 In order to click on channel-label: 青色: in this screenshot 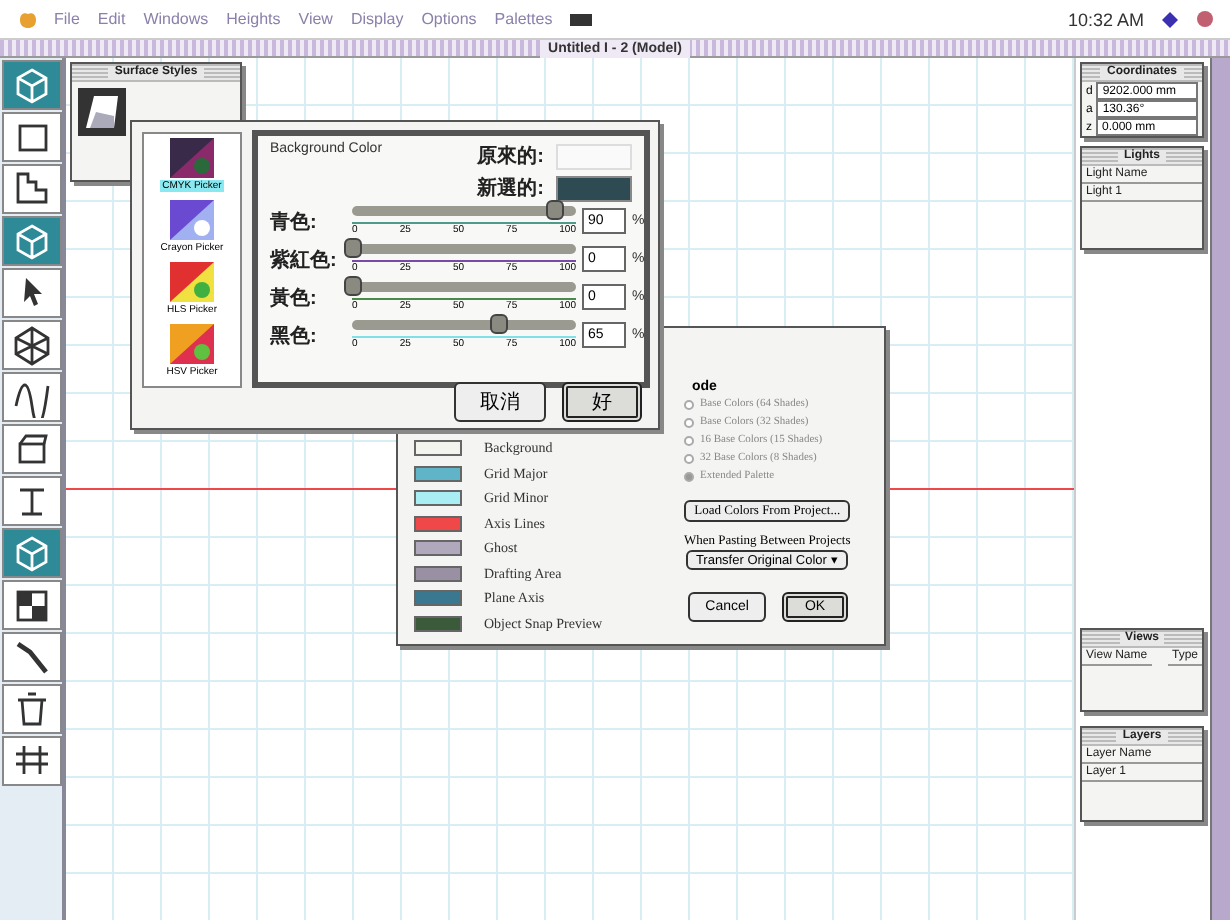, I will do `click(294, 222)`.